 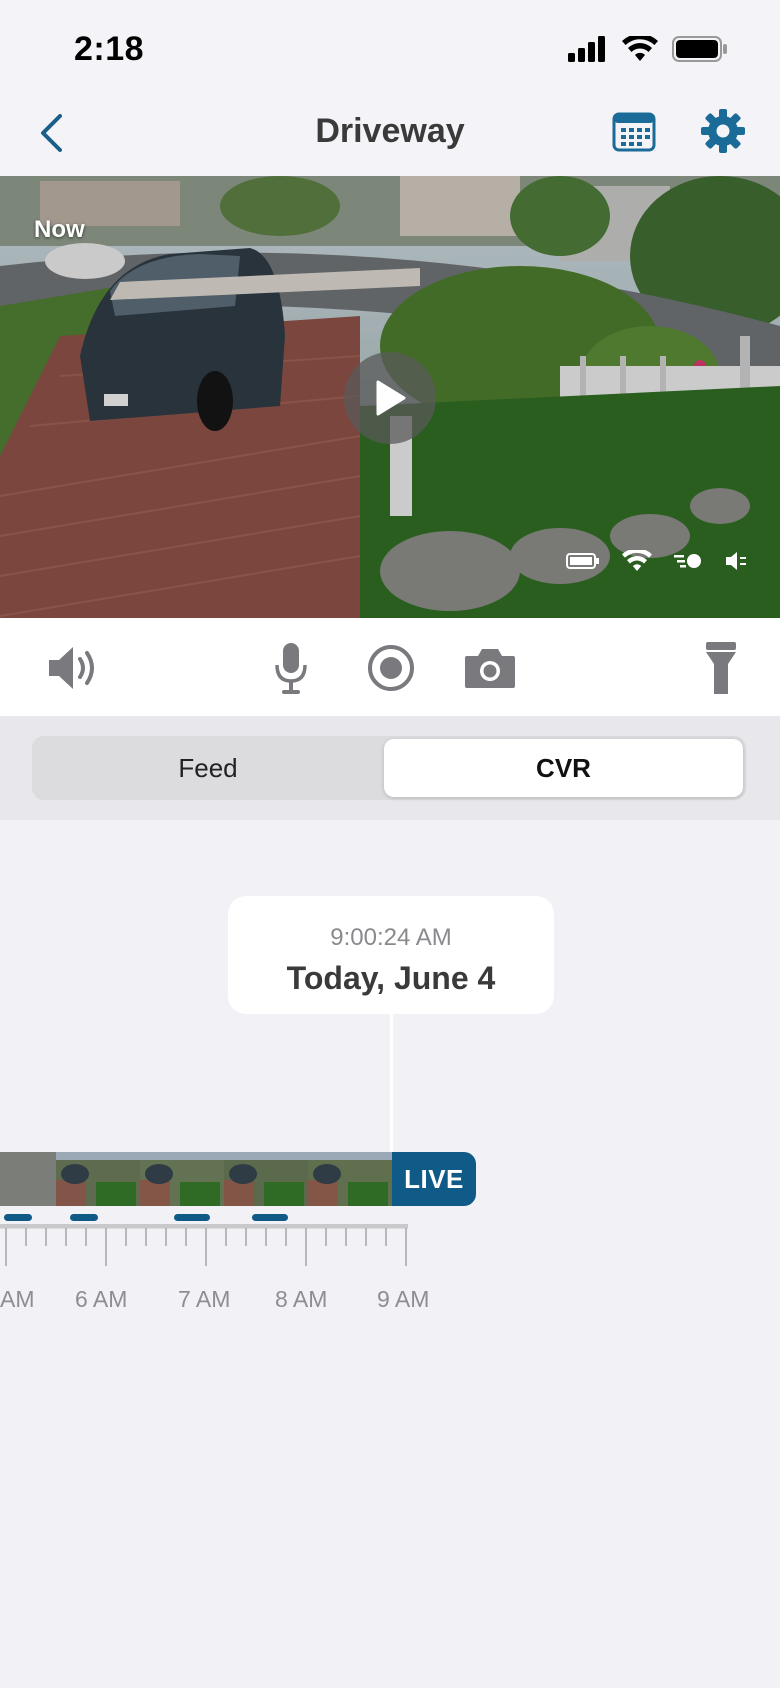 I want to click on microphone-icon, so click(x=291, y=668).